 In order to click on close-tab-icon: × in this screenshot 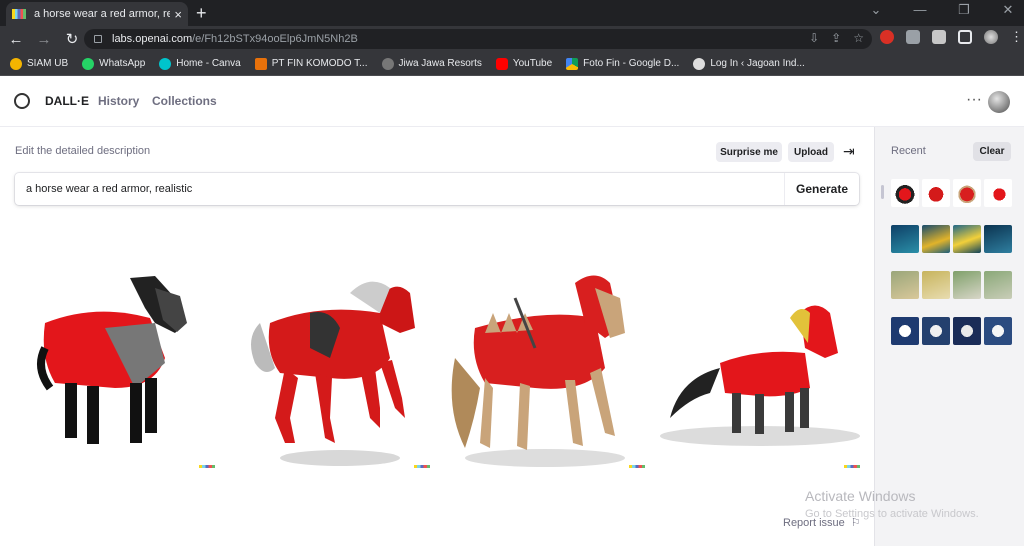, I will do `click(178, 14)`.